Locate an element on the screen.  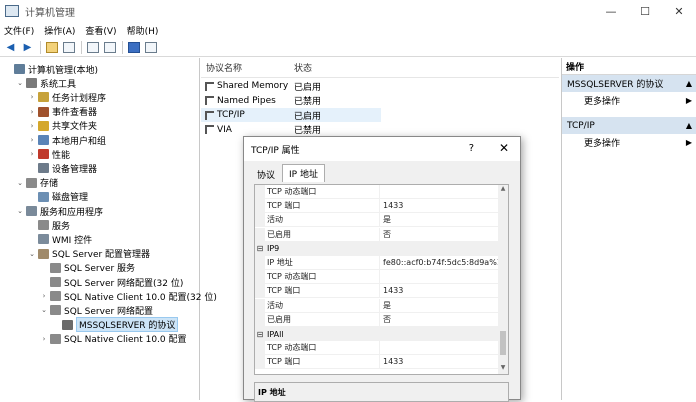
network-icon is located at coordinates (55, 310).